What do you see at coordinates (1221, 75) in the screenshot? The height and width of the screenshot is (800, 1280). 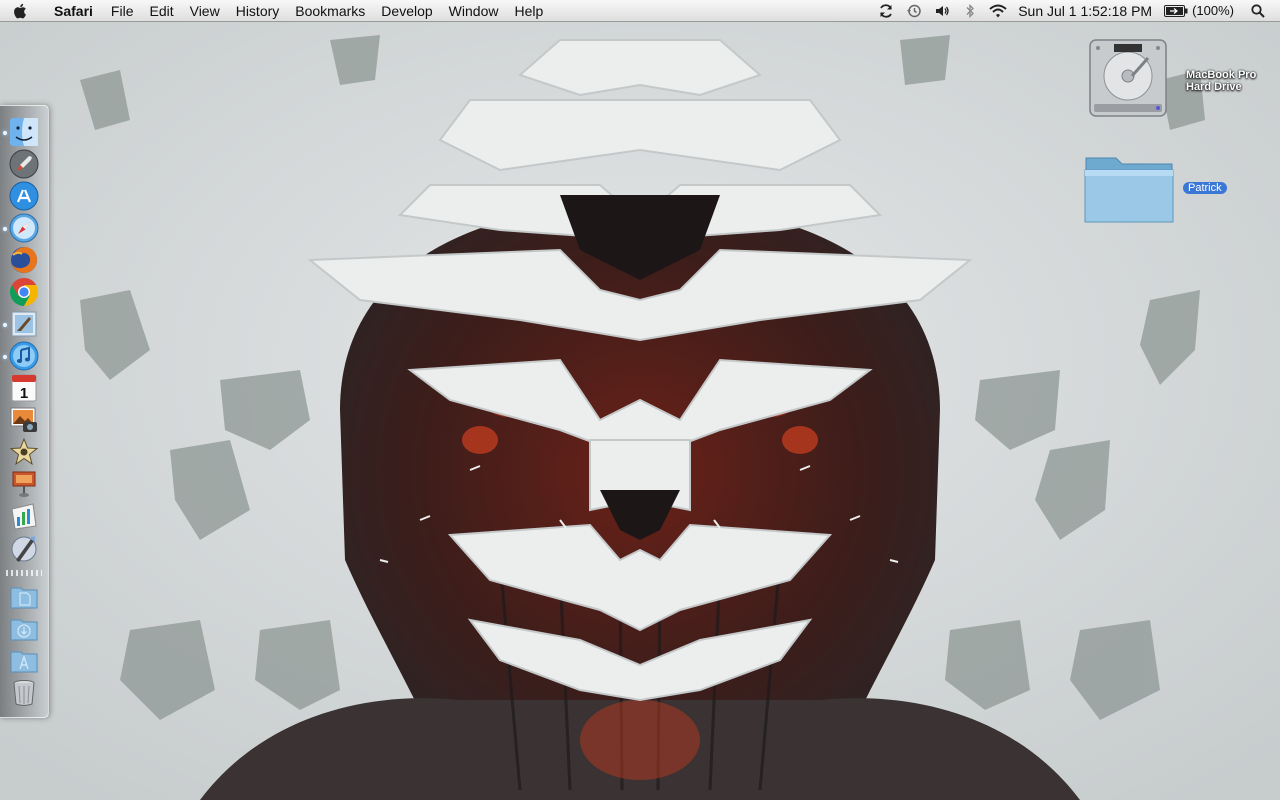 I see `hard-drive-label-line1: MacBook Pro` at bounding box center [1221, 75].